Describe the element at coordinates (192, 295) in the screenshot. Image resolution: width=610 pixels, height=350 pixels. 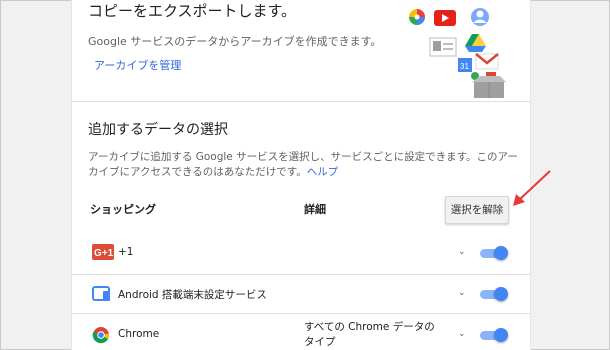
I see `service-name: Android 搭載端末設定サービス` at that location.